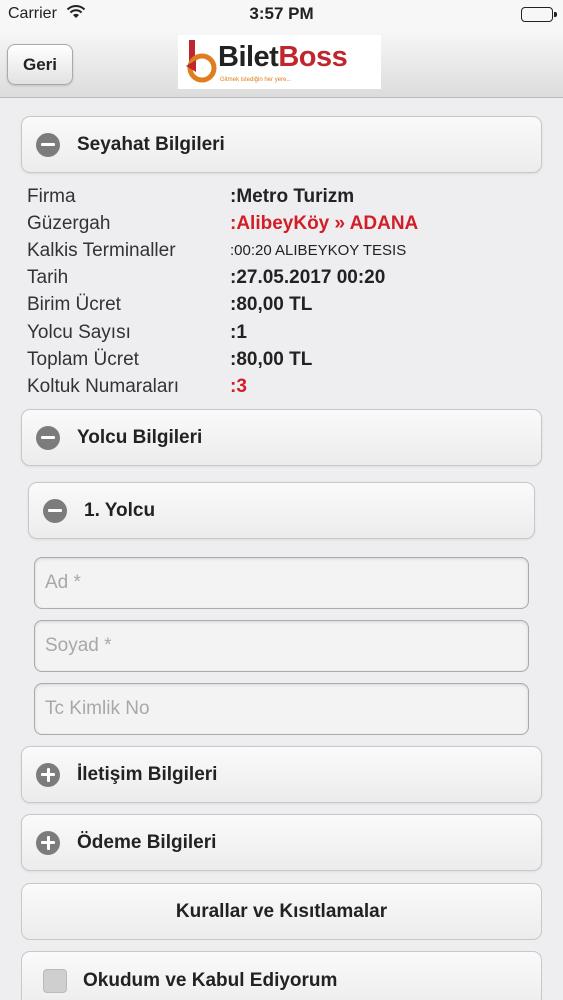 This screenshot has height=1000, width=563. What do you see at coordinates (120, 510) in the screenshot?
I see `section-title: 1. Yolcu` at bounding box center [120, 510].